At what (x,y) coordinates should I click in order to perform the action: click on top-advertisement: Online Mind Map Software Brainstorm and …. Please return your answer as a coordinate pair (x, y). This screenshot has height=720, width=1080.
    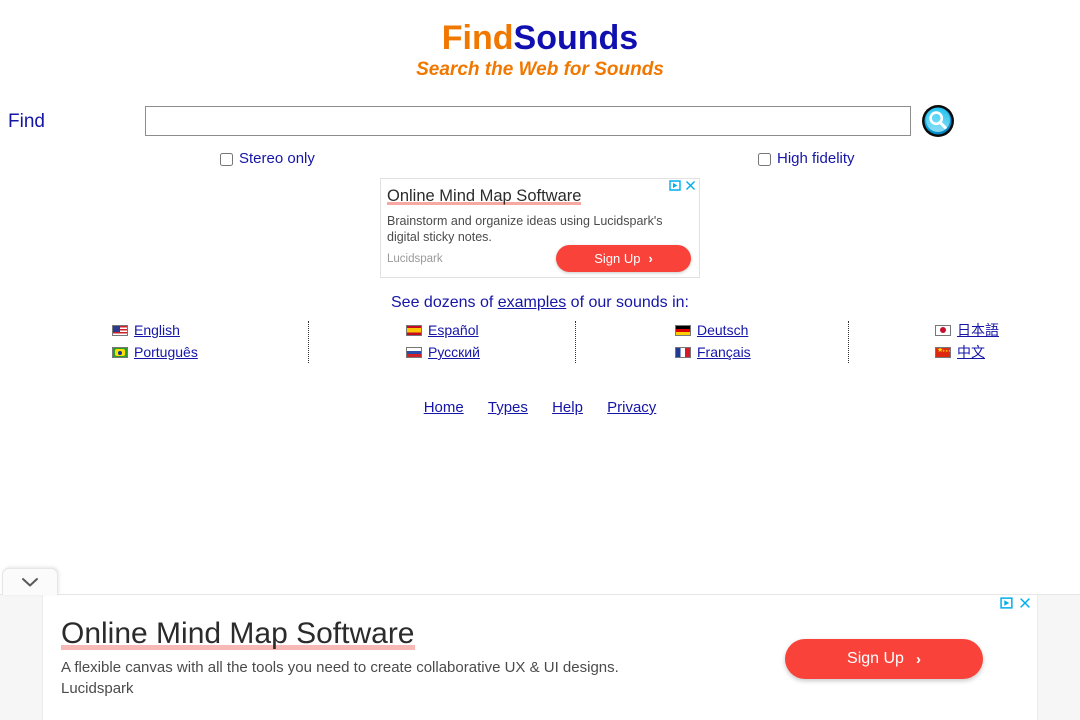
    Looking at the image, I should click on (540, 228).